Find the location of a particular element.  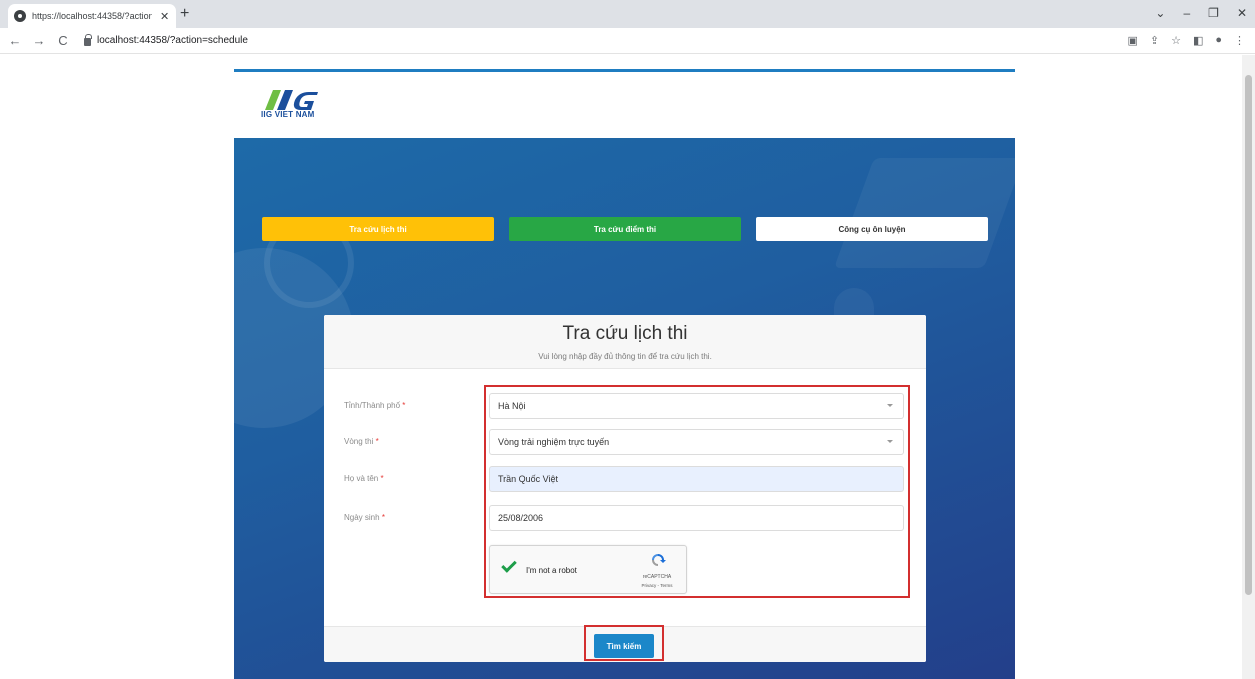

new-tab-button: + is located at coordinates (184, 14).